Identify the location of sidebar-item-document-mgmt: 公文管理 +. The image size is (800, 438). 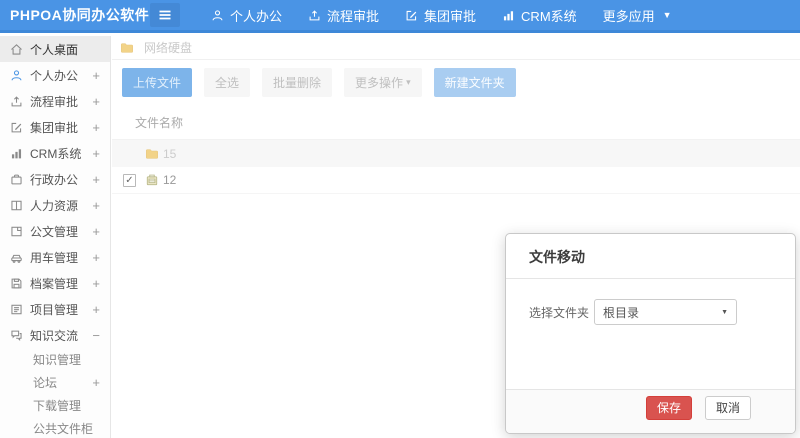
(55, 231).